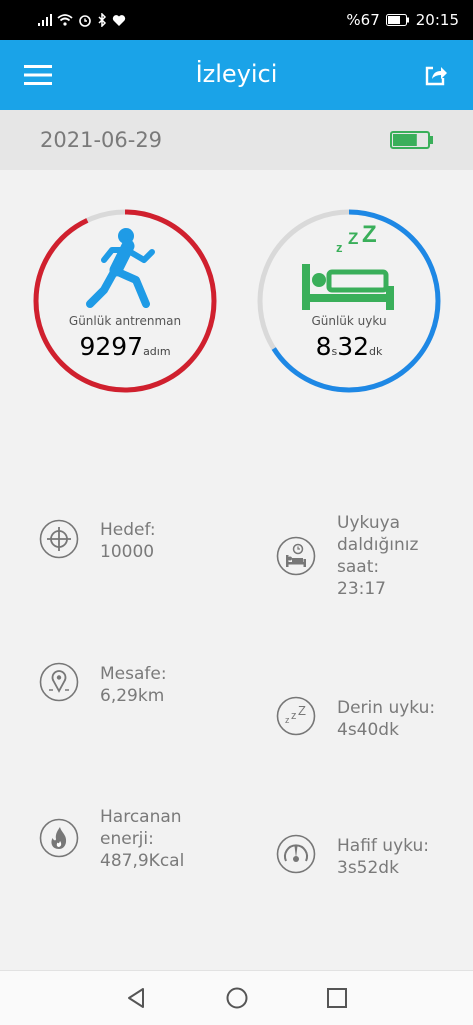 This screenshot has height=1025, width=473. I want to click on signal-icon, so click(45, 20).